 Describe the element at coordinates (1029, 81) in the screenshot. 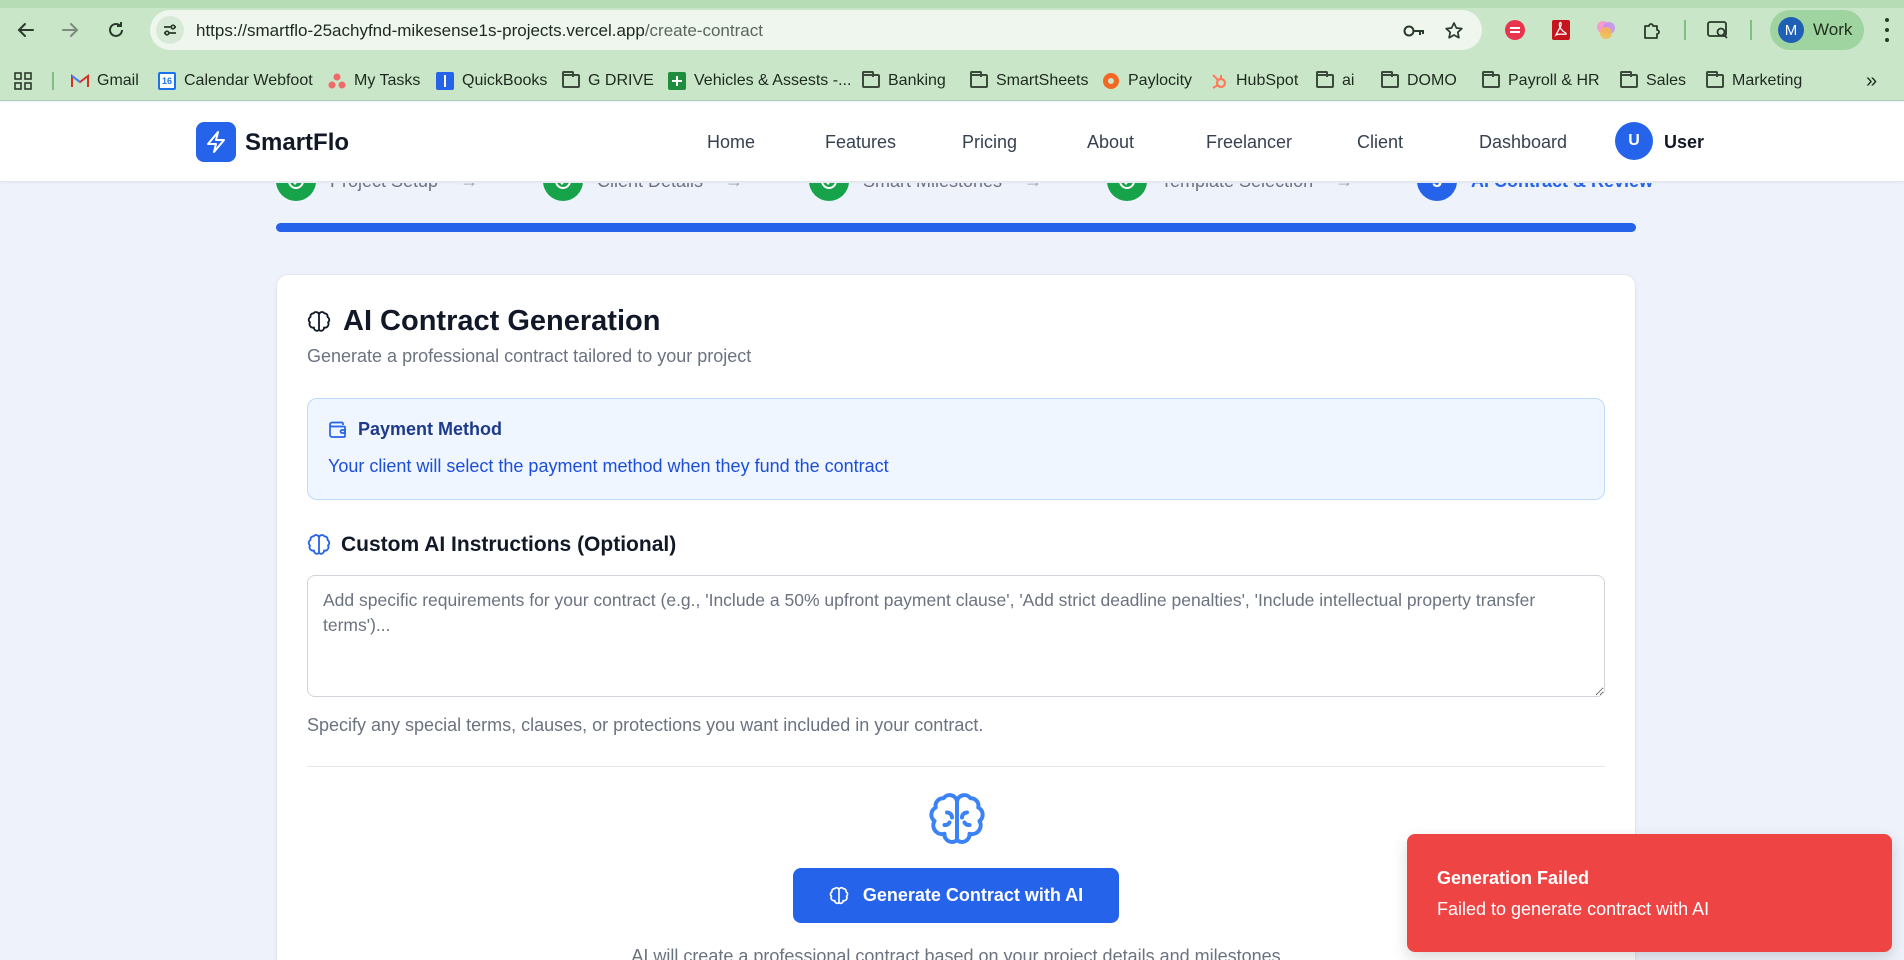

I see `bookmark-smartsheets: SmartSheets` at that location.